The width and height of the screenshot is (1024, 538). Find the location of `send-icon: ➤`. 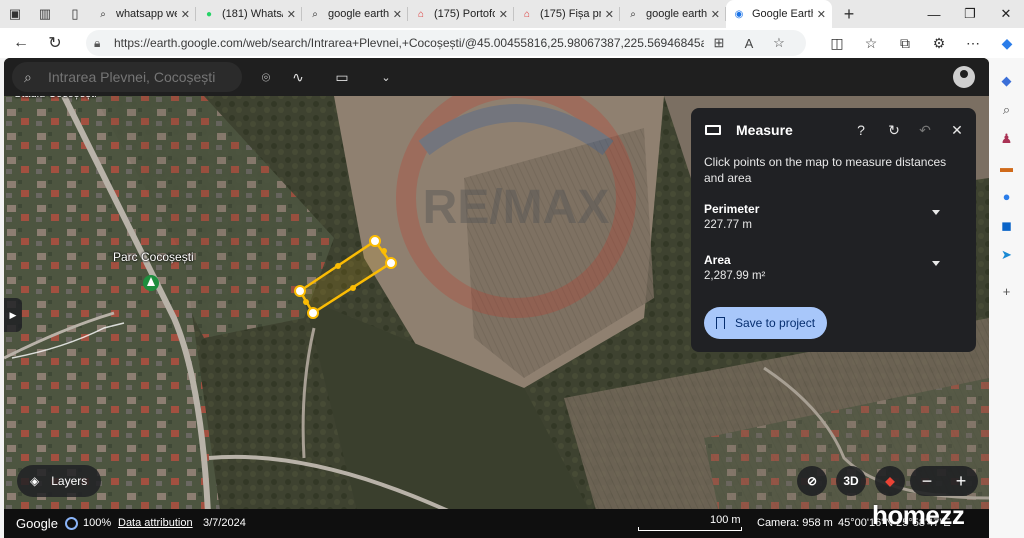

send-icon: ➤ is located at coordinates (1007, 254).